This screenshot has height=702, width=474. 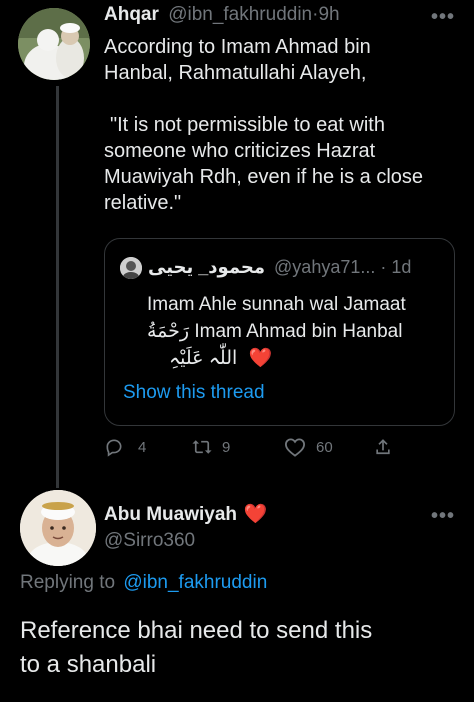 I want to click on tweet-text-line: According to Imam Ahmad bin, so click(x=237, y=47).